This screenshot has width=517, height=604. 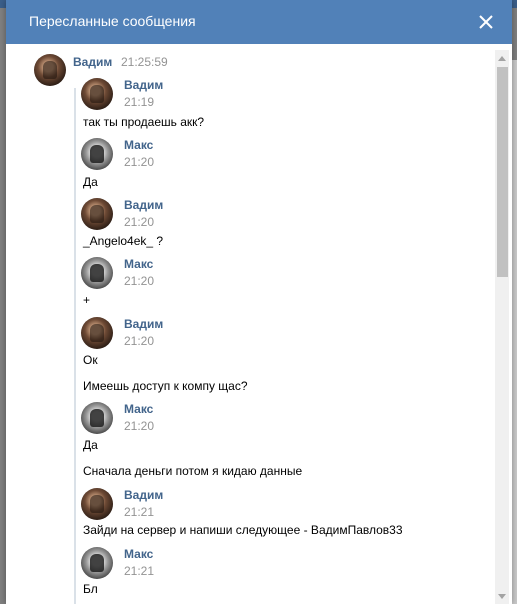 What do you see at coordinates (92, 62) in the screenshot?
I see `thread-author: Вадим` at bounding box center [92, 62].